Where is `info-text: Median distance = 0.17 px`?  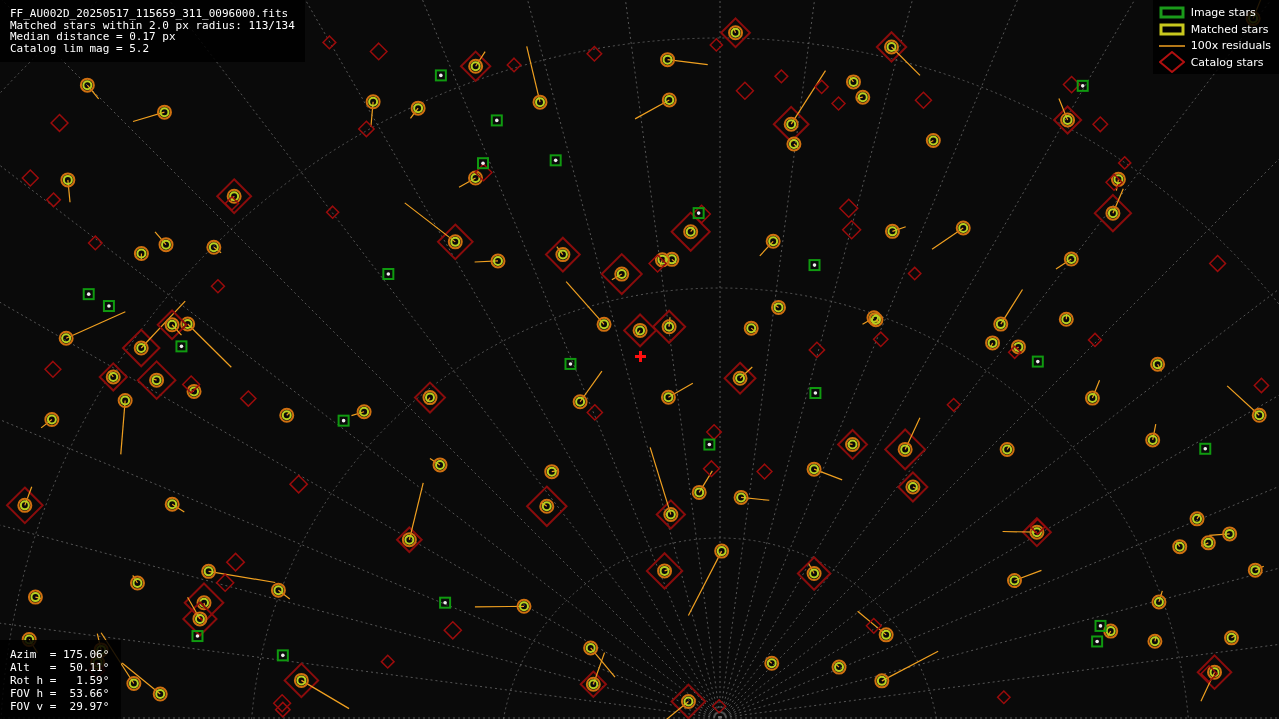
info-text: Median distance = 0.17 px is located at coordinates (93, 37).